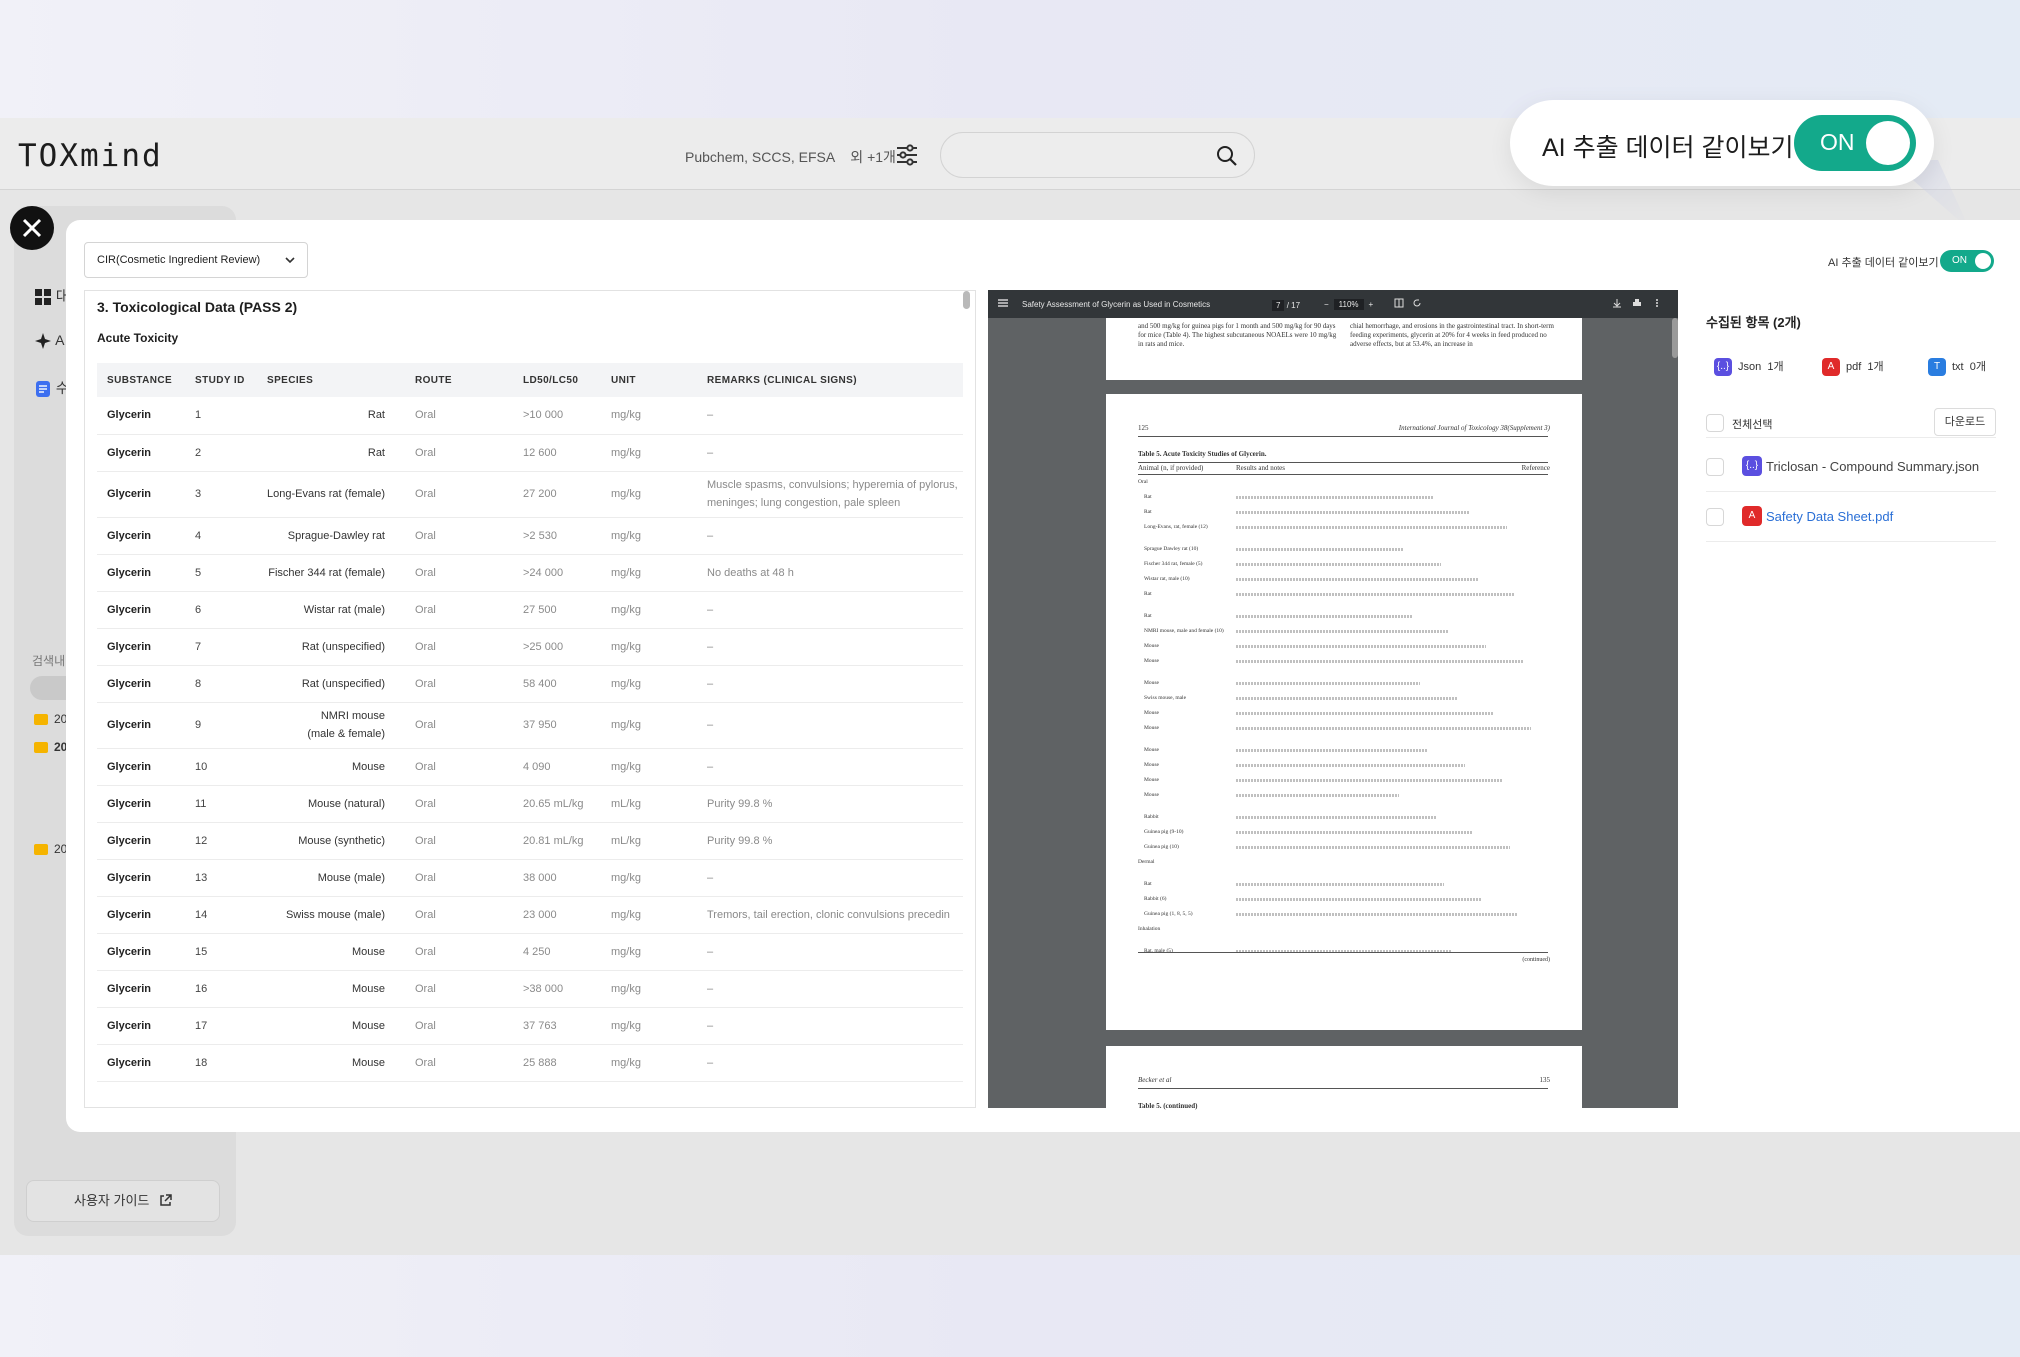 This screenshot has height=1357, width=2020. I want to click on ai-compare-toggle: ON, so click(1855, 143).